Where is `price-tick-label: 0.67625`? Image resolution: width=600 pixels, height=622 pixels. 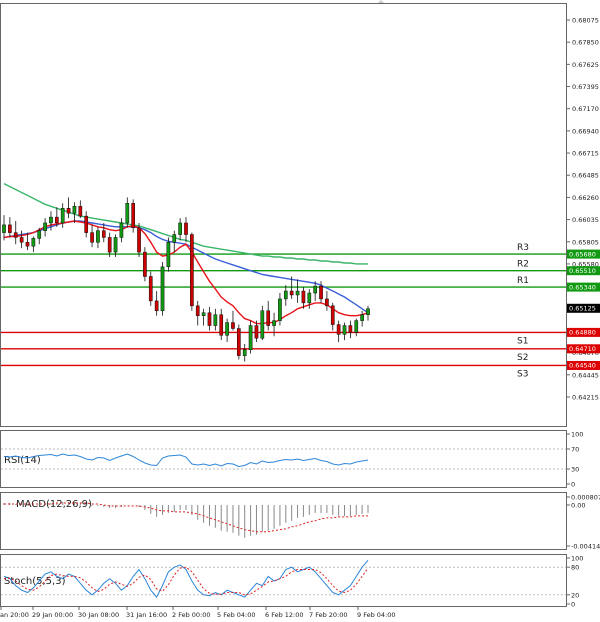
price-tick-label: 0.67625 is located at coordinates (585, 65).